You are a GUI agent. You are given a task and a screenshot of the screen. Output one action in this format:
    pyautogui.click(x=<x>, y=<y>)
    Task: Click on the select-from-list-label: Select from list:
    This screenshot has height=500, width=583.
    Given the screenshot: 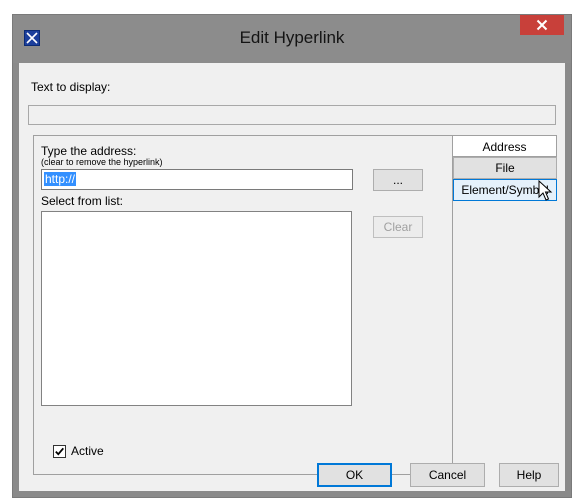 What is the action you would take?
    pyautogui.click(x=82, y=201)
    